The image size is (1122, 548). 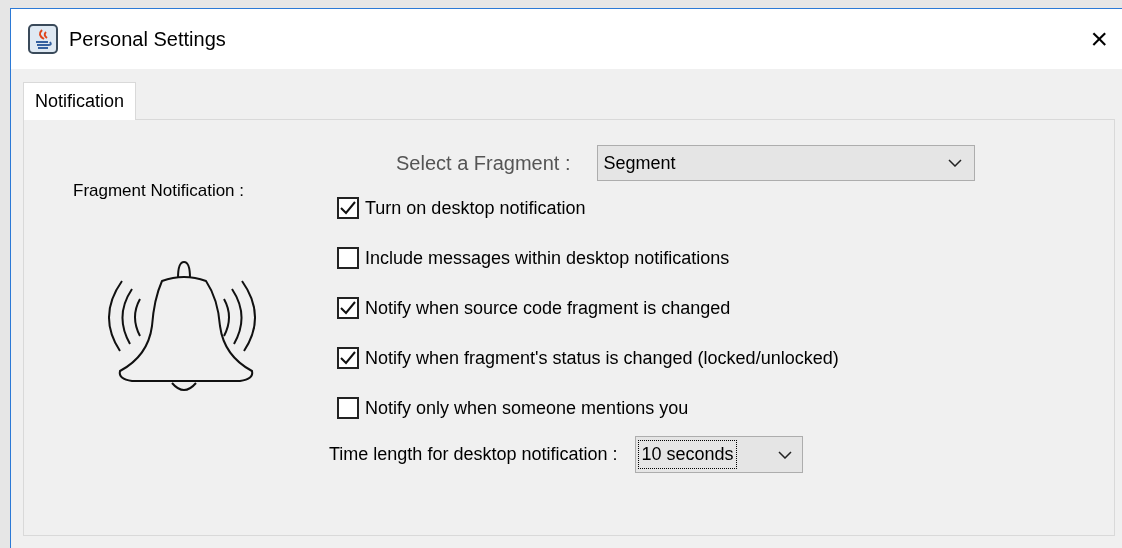 What do you see at coordinates (785, 163) in the screenshot?
I see `fragment-dropdown: Segment` at bounding box center [785, 163].